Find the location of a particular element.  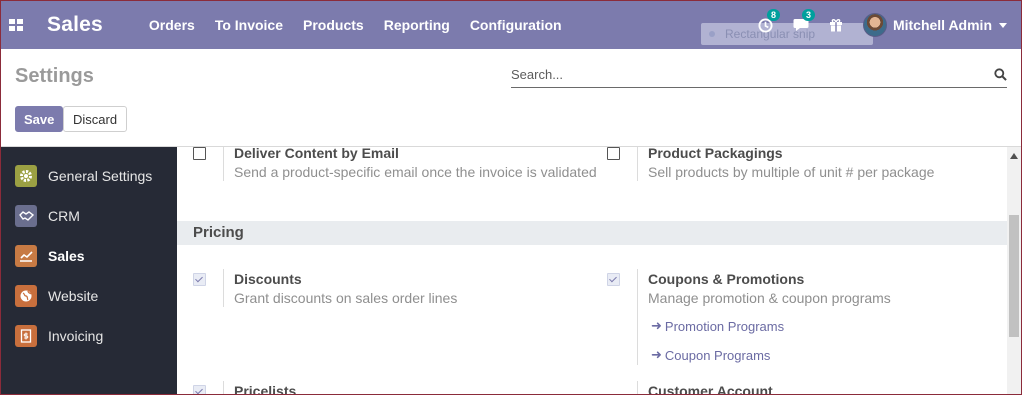

search-bar is located at coordinates (759, 75).